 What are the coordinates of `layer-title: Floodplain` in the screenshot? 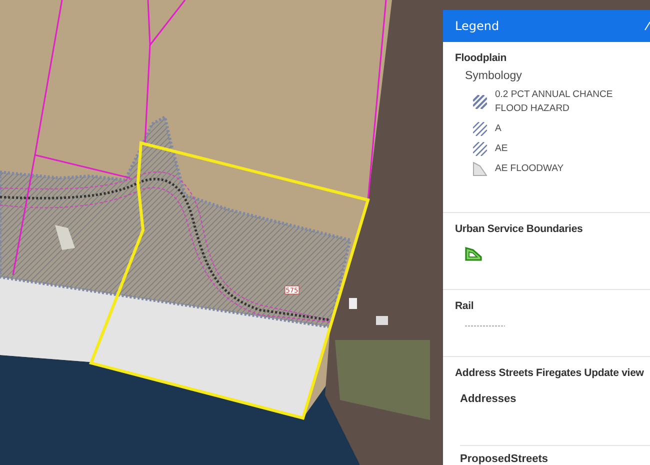 It's located at (481, 58).